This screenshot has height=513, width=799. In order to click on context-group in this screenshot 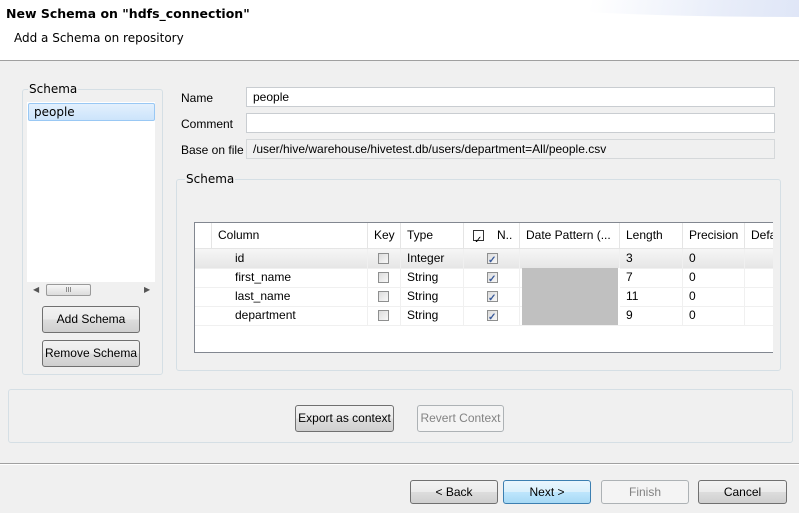, I will do `click(400, 416)`.